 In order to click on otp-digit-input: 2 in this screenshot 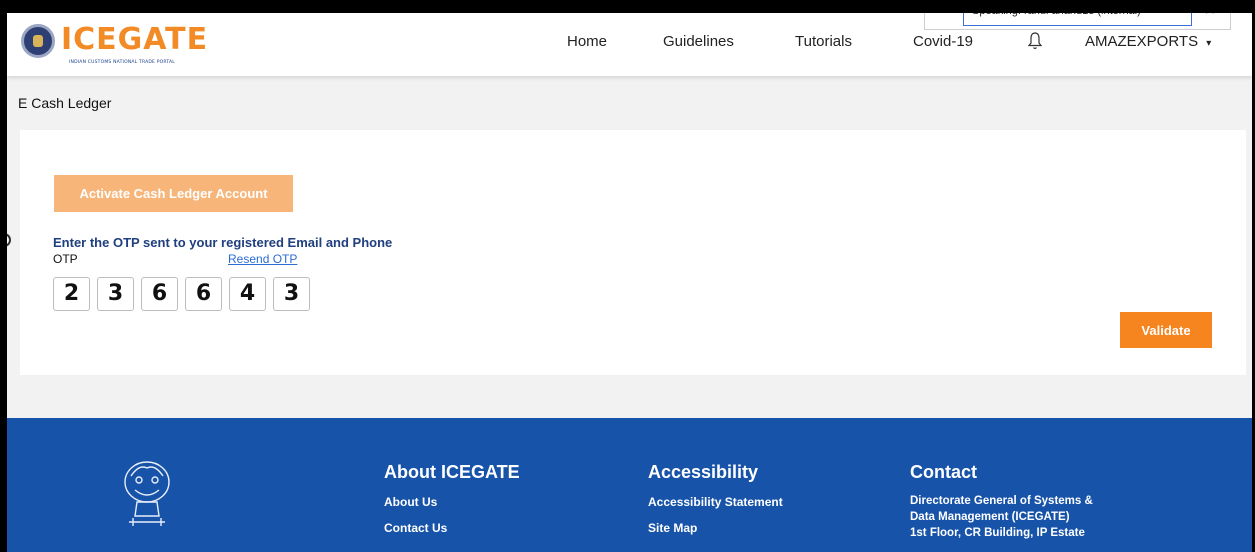, I will do `click(71, 294)`.